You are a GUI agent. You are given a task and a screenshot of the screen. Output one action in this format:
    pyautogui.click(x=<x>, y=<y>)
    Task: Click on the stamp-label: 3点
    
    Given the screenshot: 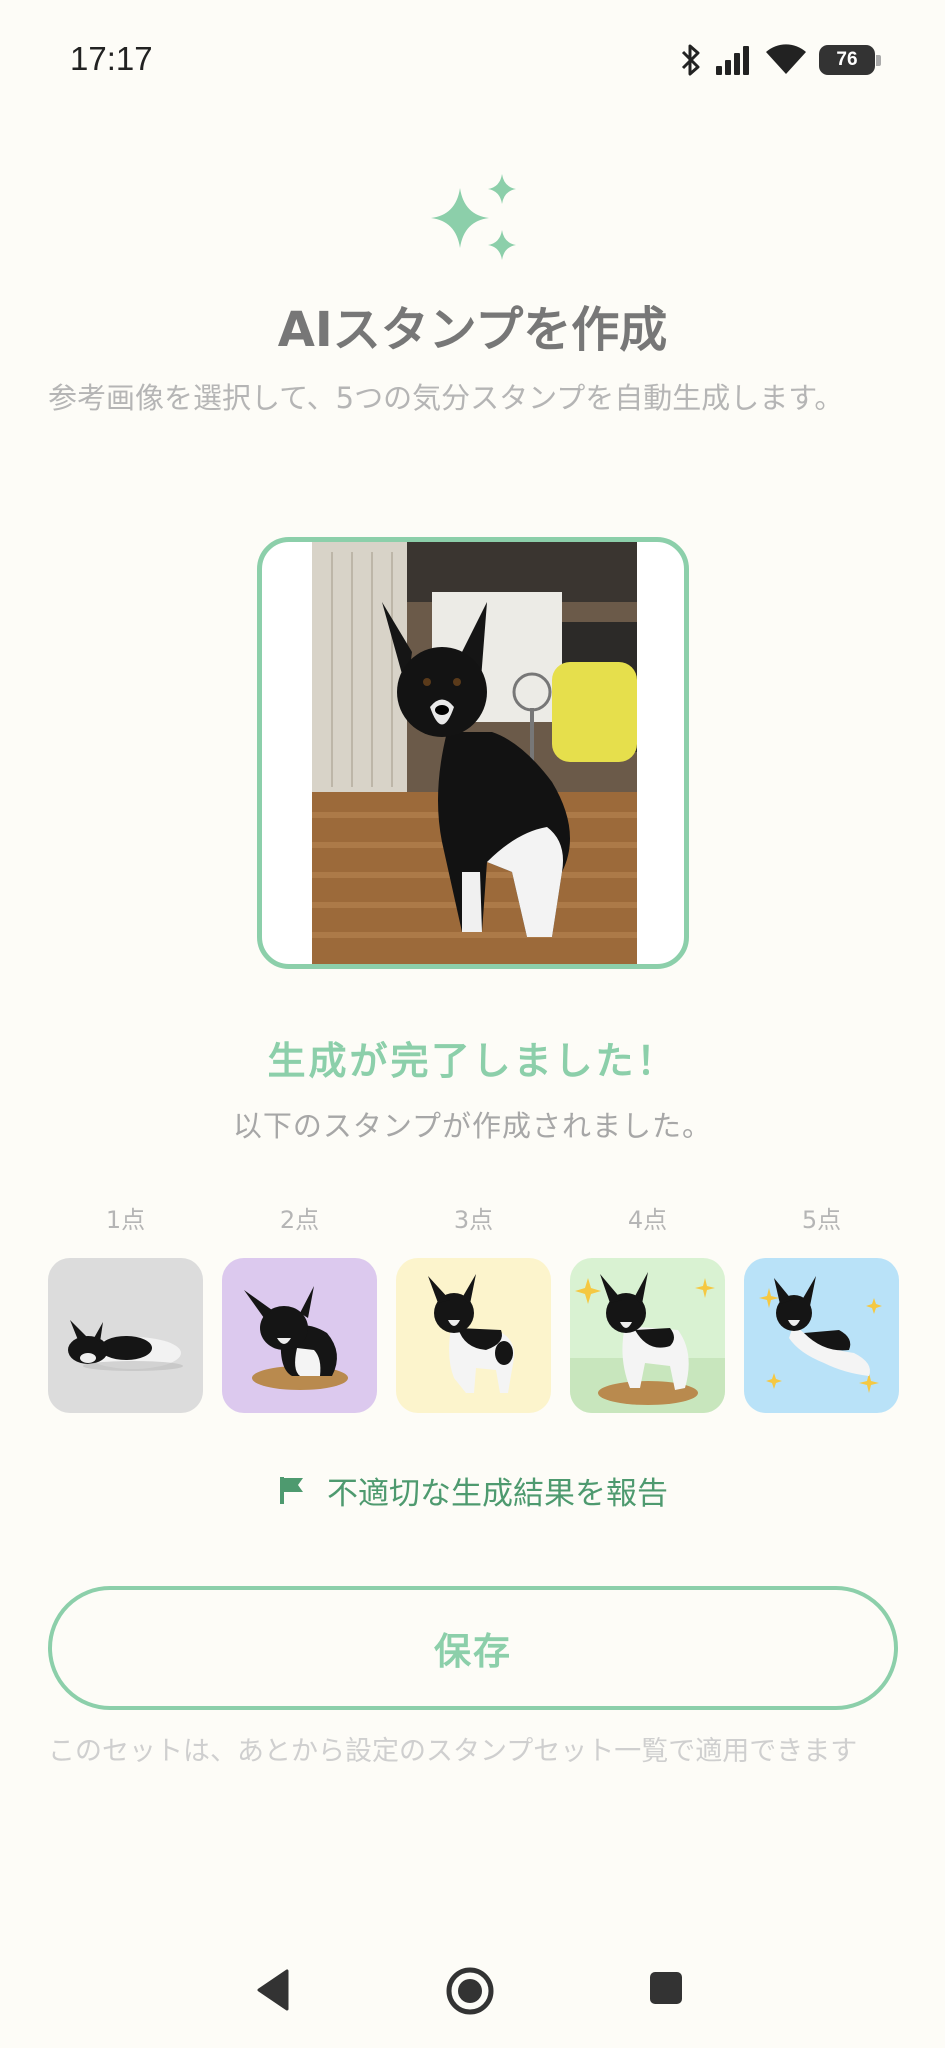 What is the action you would take?
    pyautogui.click(x=473, y=1220)
    